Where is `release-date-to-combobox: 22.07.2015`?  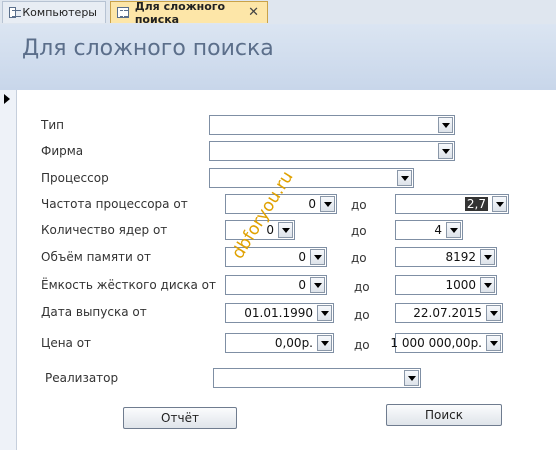 release-date-to-combobox: 22.07.2015 is located at coordinates (449, 313).